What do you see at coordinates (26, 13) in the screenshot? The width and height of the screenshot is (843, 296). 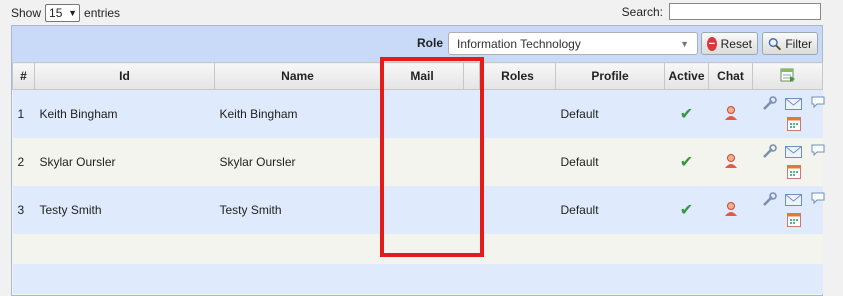 I see `show-label: Show` at bounding box center [26, 13].